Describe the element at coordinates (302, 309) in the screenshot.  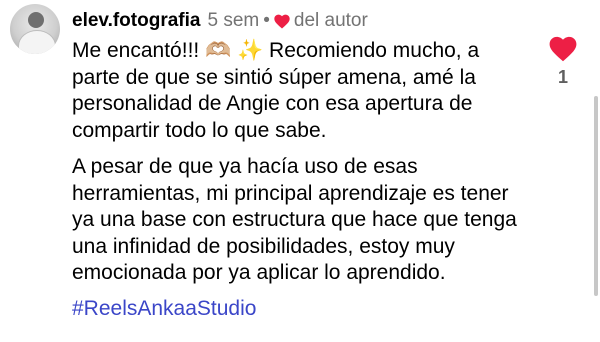
I see `hashtag-link: #ReelsAnkaaStudio` at that location.